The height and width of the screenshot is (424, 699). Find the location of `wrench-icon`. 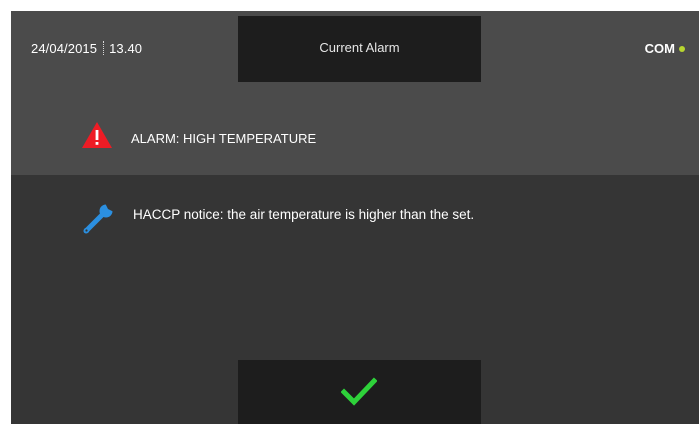

wrench-icon is located at coordinates (98, 218).